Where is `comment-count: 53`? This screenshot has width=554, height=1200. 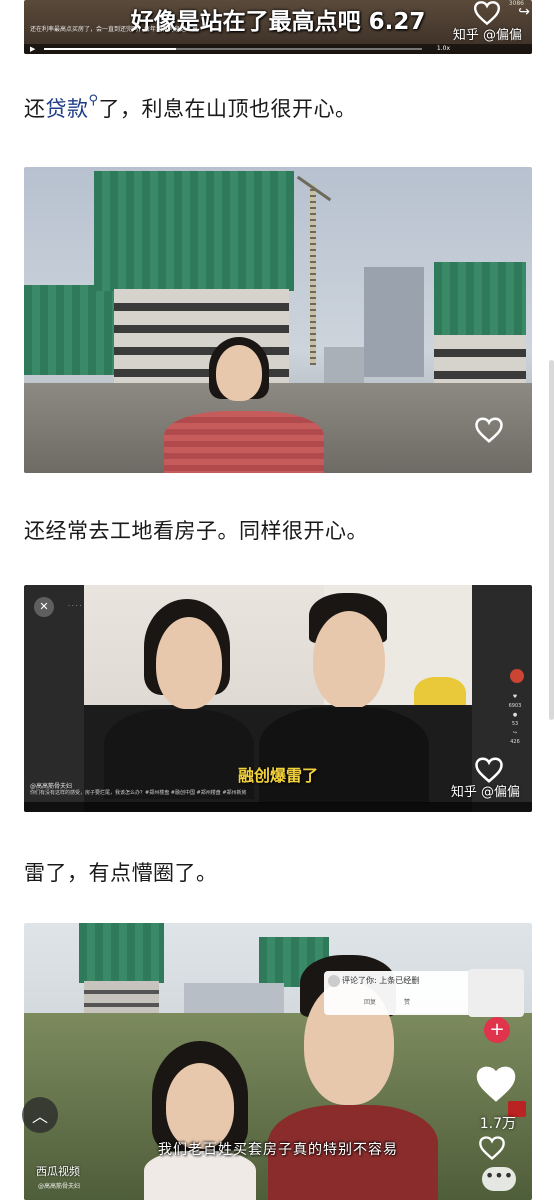 comment-count: 53 is located at coordinates (515, 724).